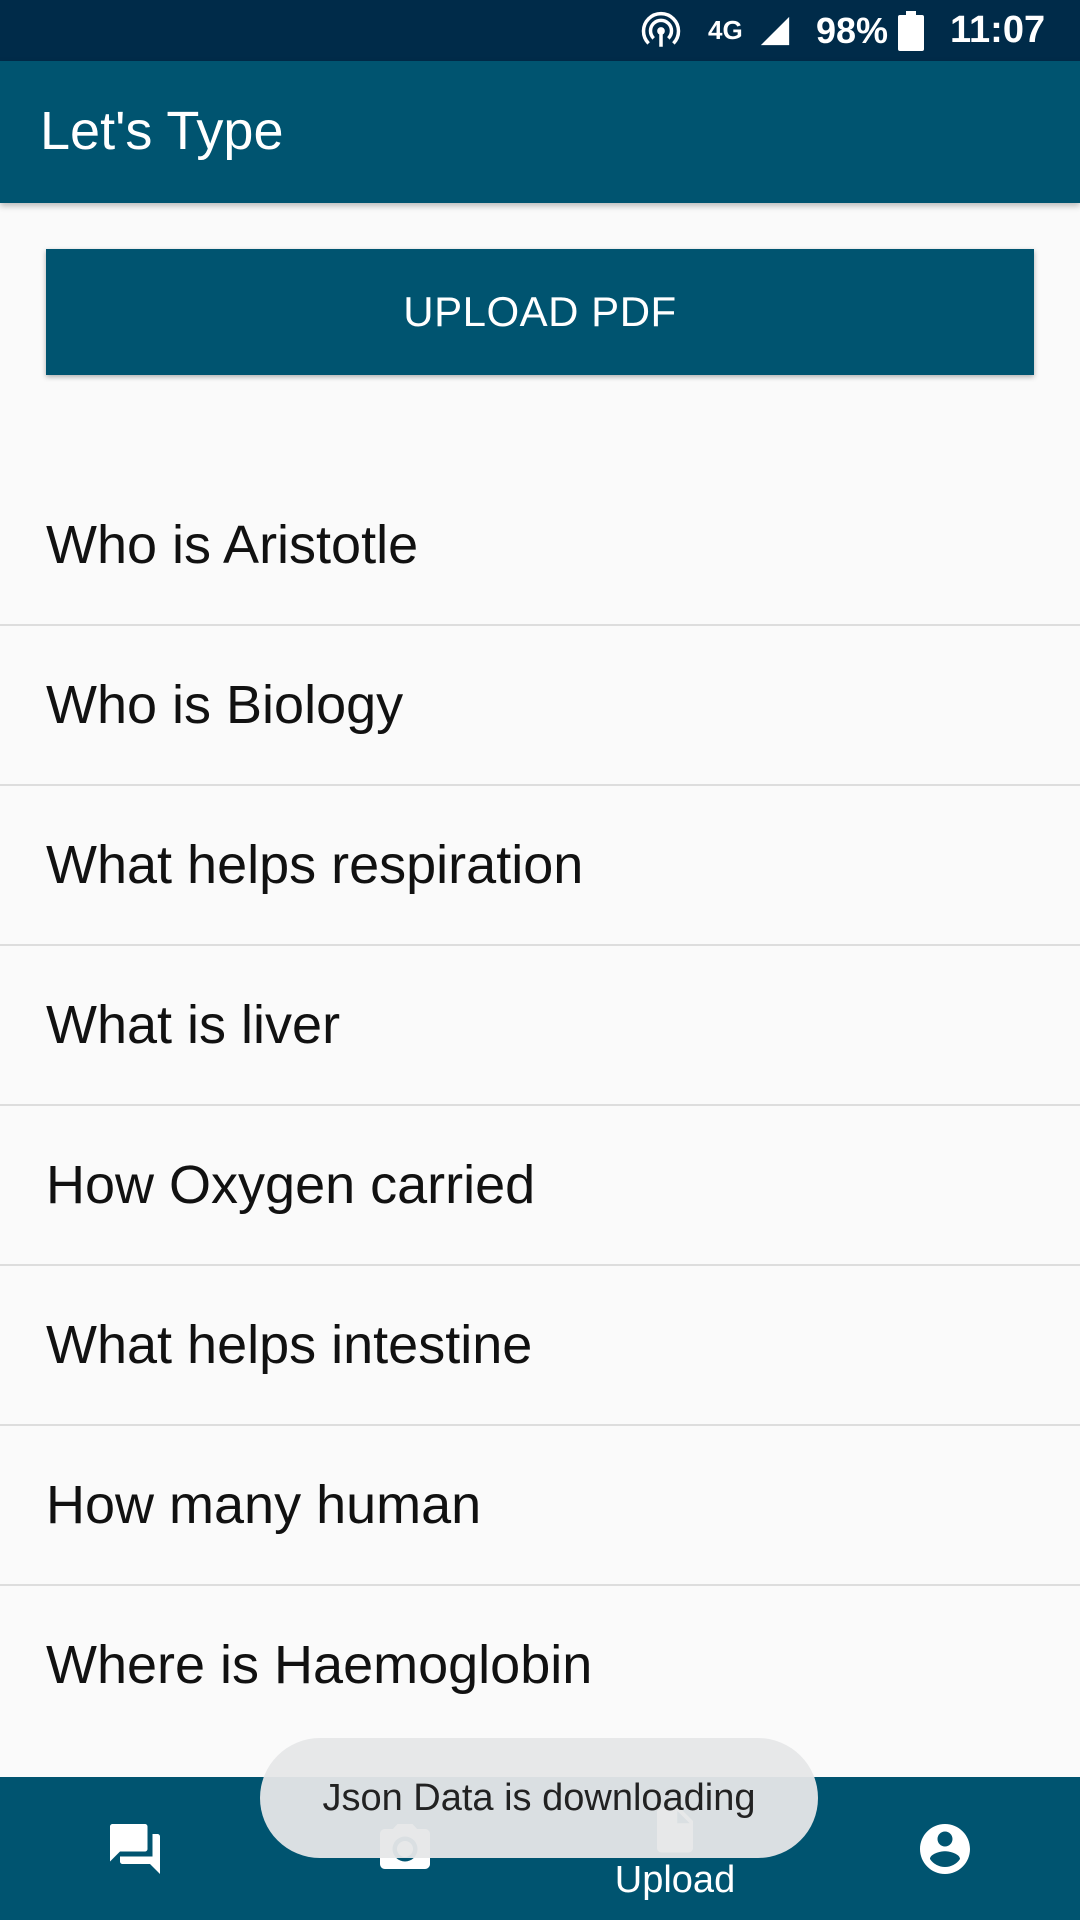  Describe the element at coordinates (540, 1665) in the screenshot. I see `list-item: Where is Haemoglobin` at that location.